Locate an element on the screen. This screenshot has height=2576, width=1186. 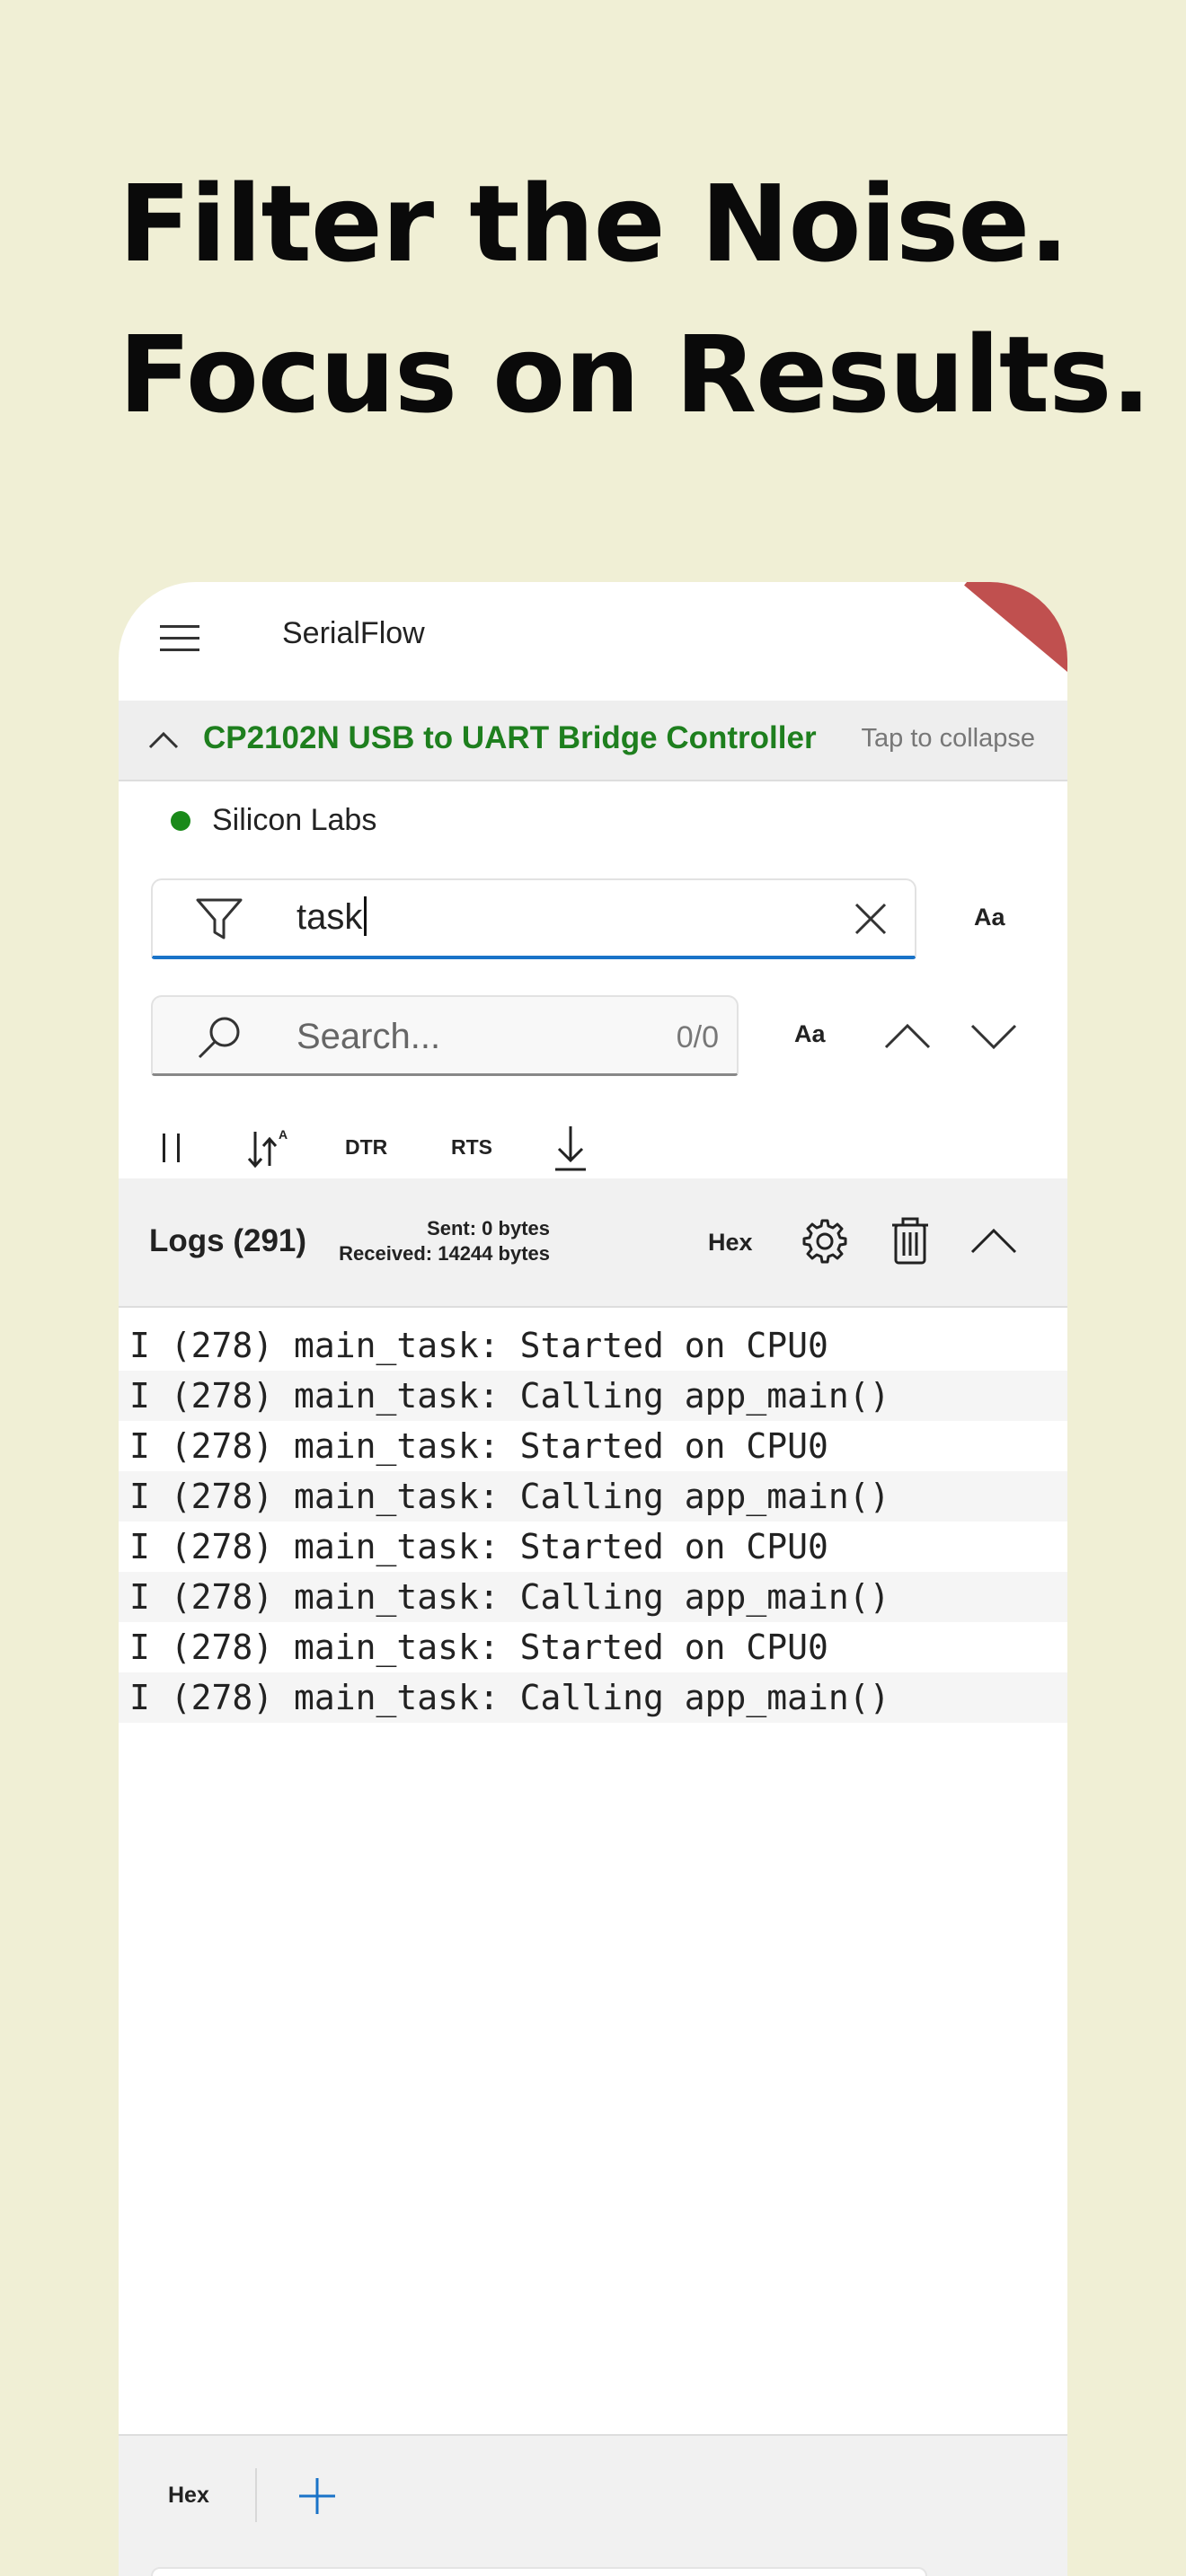
chevron-down-icon is located at coordinates (994, 1035).